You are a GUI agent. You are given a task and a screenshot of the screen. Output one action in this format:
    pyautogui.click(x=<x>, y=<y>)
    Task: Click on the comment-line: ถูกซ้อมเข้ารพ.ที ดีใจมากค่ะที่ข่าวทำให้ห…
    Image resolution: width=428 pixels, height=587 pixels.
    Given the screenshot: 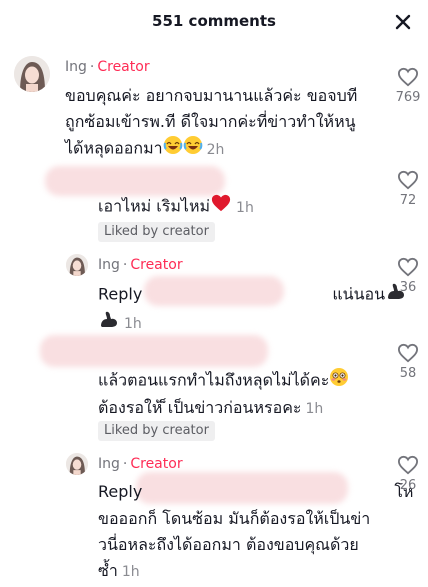 What is the action you would take?
    pyautogui.click(x=210, y=121)
    